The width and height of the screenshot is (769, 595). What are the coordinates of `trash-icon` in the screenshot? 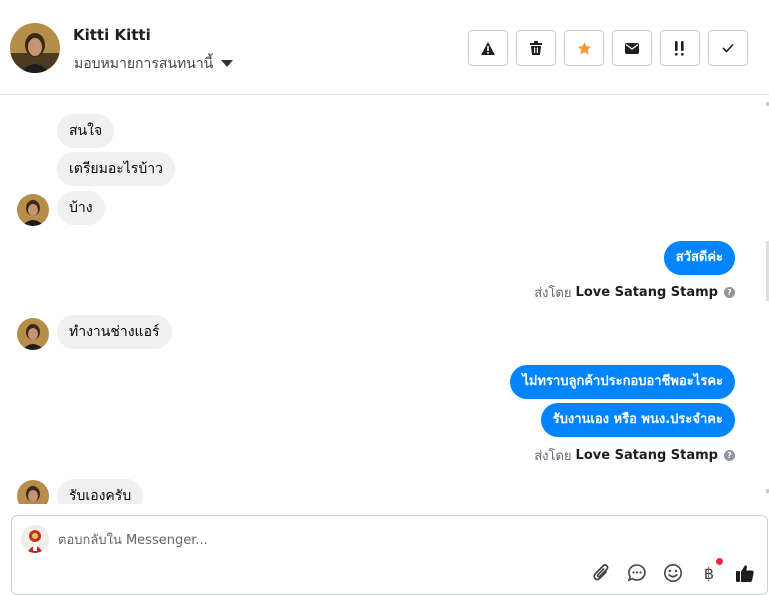 It's located at (536, 48).